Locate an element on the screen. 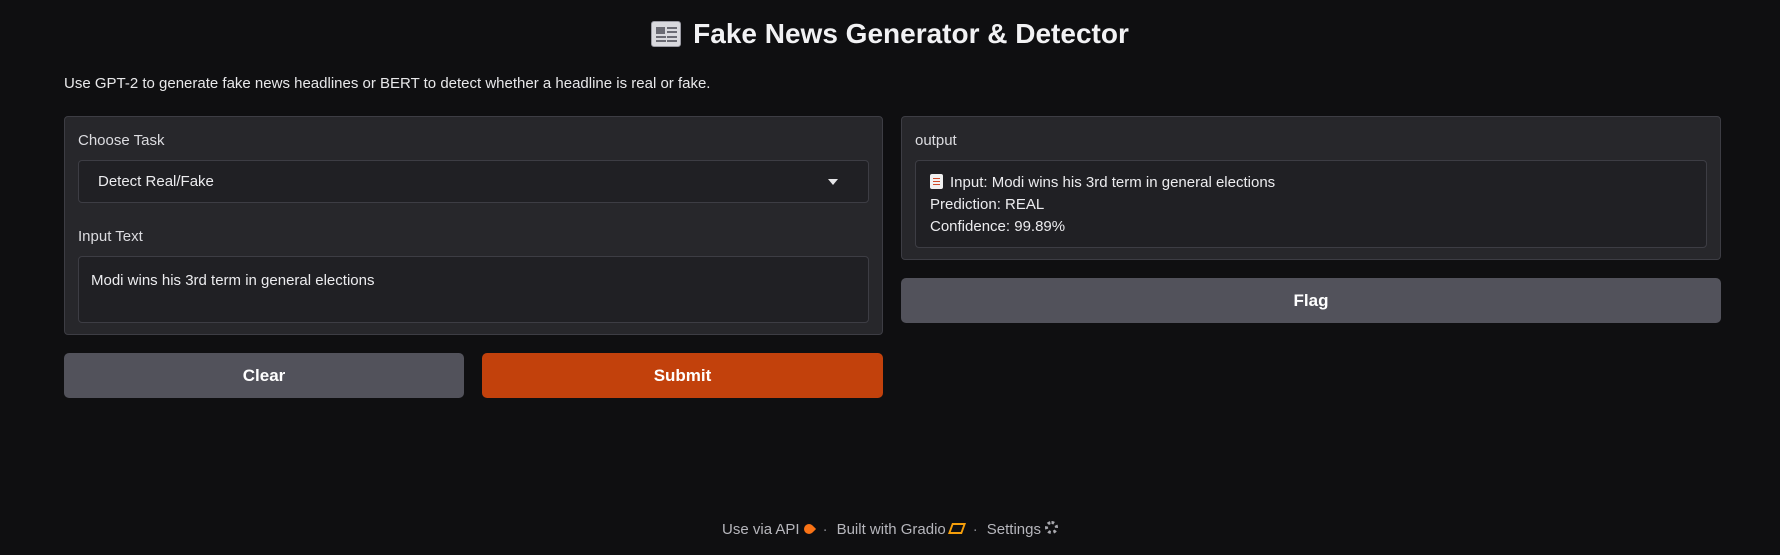  built-with-gradio-link: Built with Gradio is located at coordinates (901, 529).